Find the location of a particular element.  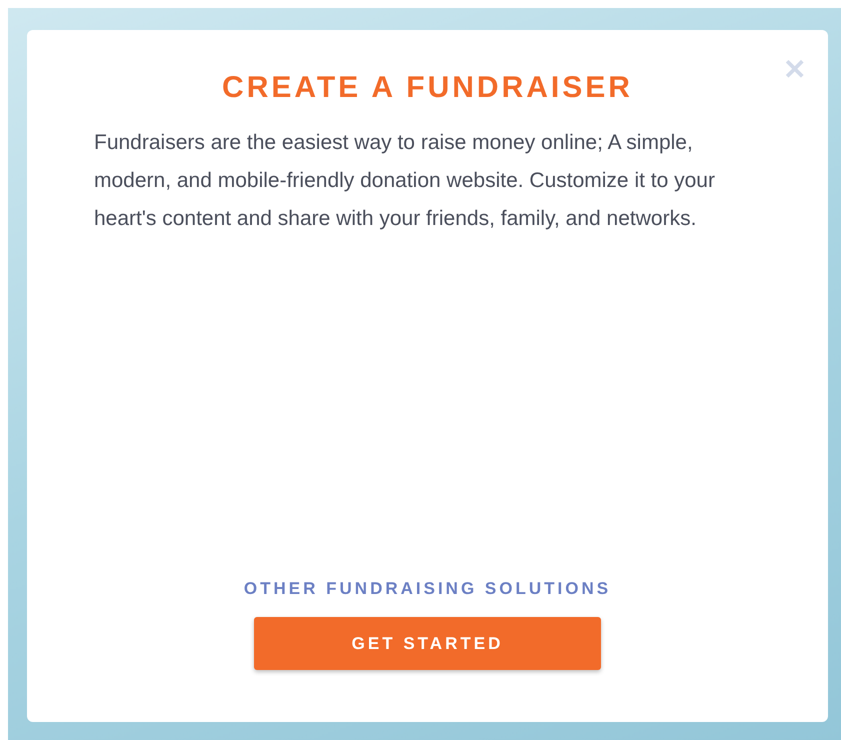

get-started-button: GET STARTED is located at coordinates (427, 643).